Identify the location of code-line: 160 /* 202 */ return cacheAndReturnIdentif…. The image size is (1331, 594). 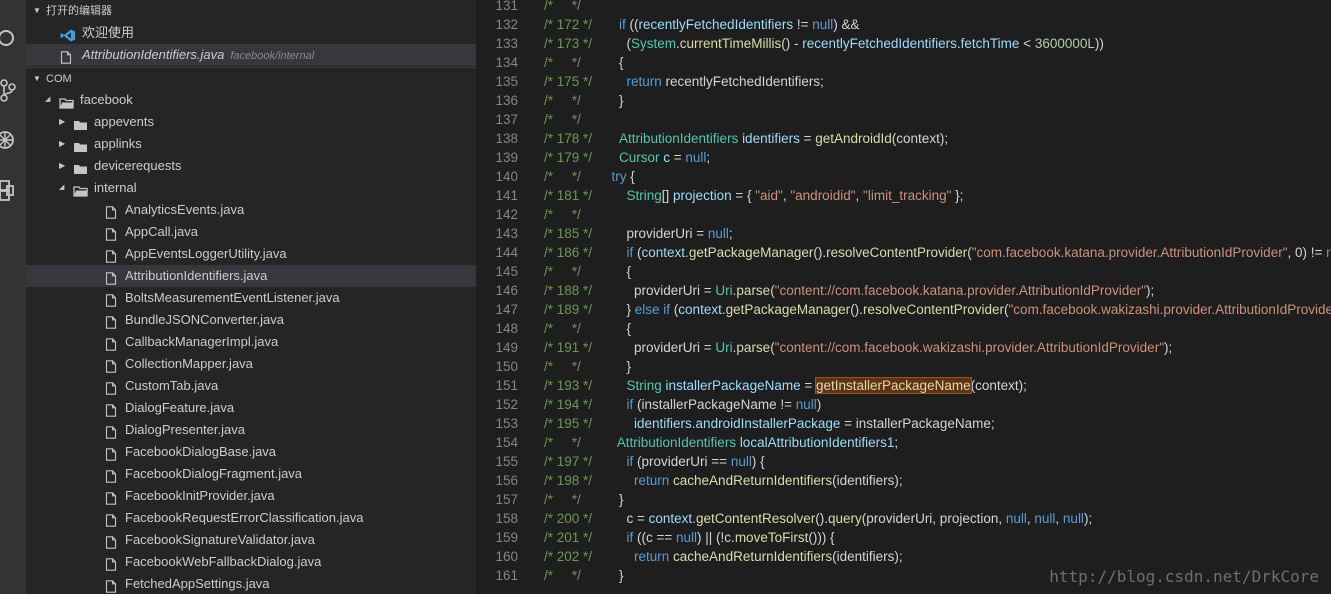
(903, 556).